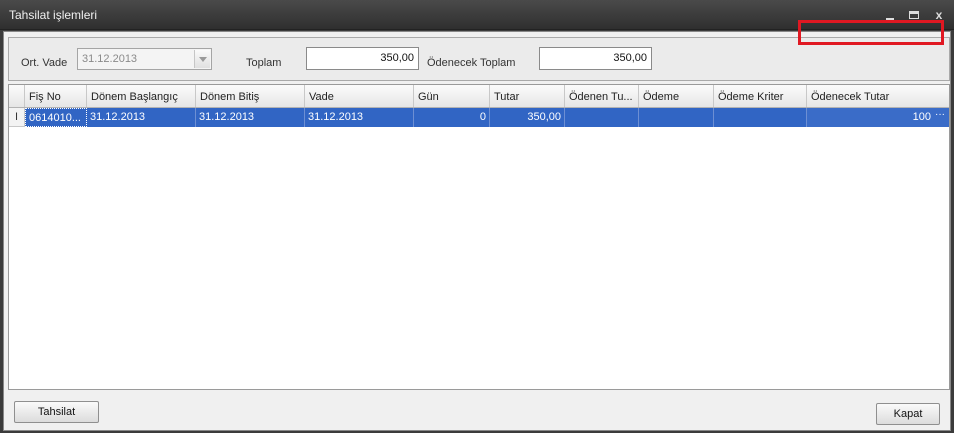 The image size is (954, 433). What do you see at coordinates (477, 15) in the screenshot?
I see `title-bar: Tahsilat işlemleri x` at bounding box center [477, 15].